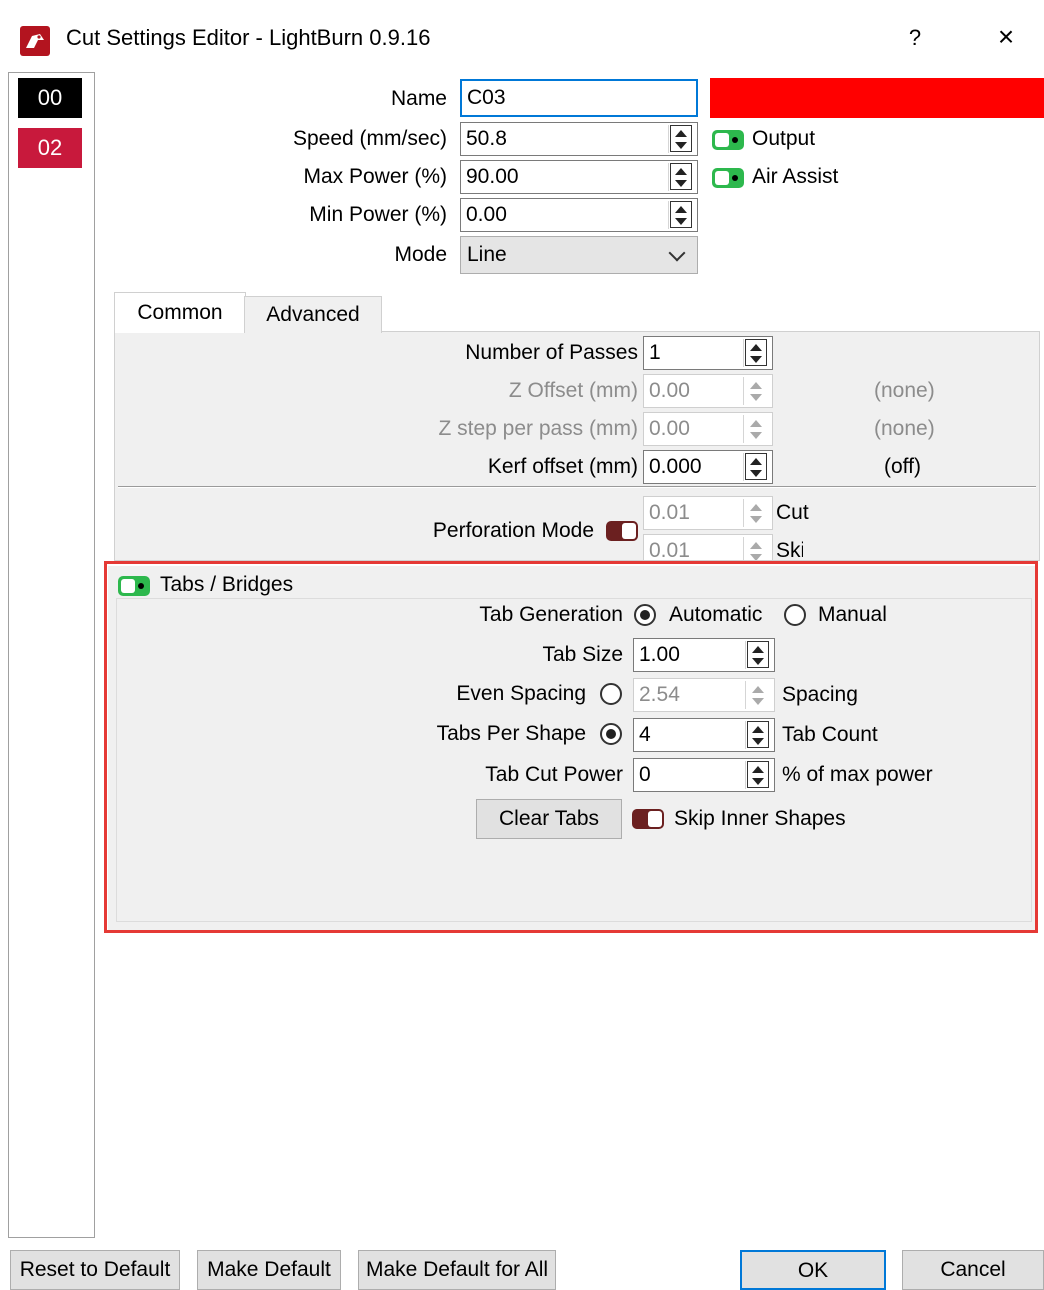  I want to click on max-power-label: Max Power (%), so click(375, 176).